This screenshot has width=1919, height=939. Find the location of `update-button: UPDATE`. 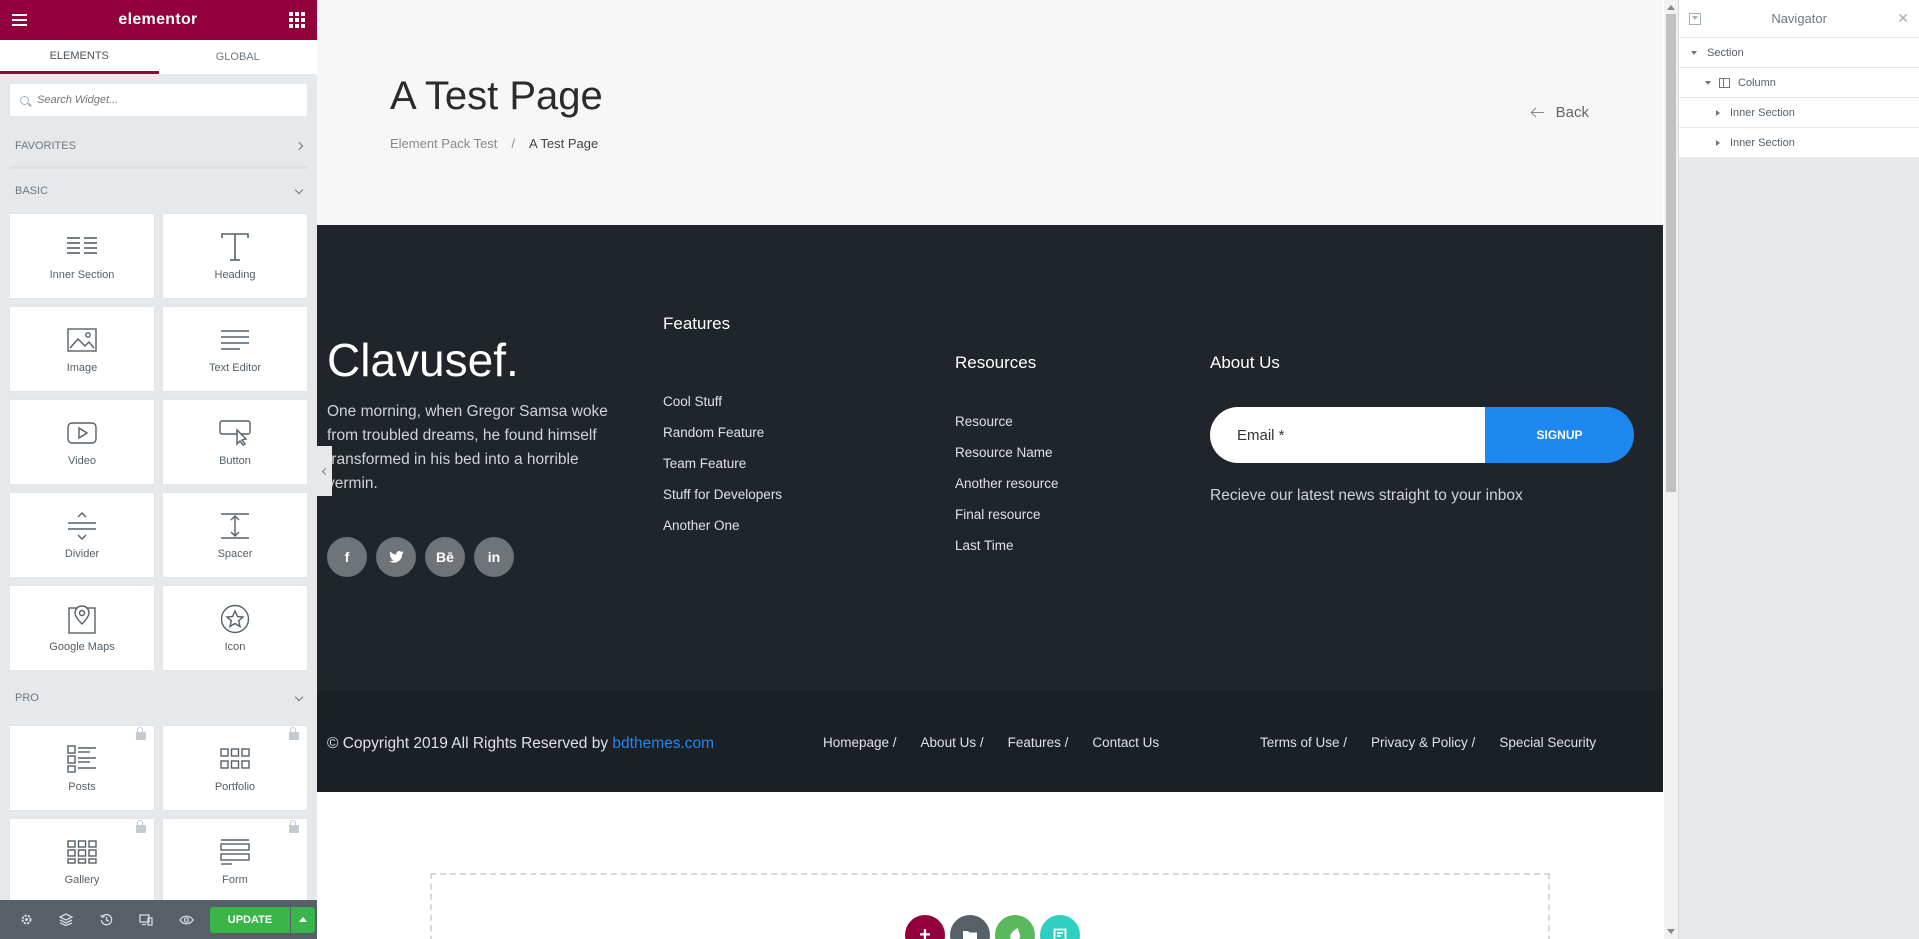

update-button: UPDATE is located at coordinates (250, 919).